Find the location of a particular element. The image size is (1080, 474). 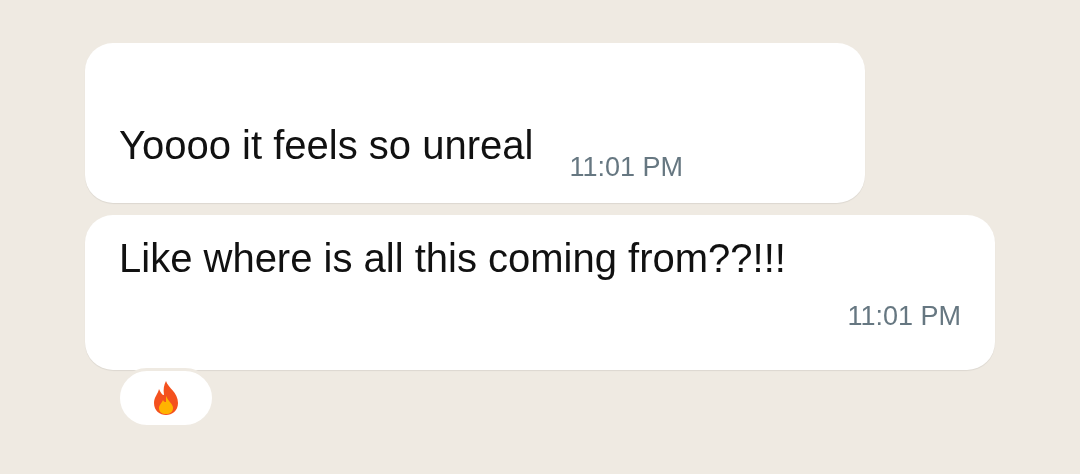

message-text: Yoooo it feels so unreal is located at coordinates (326, 145).